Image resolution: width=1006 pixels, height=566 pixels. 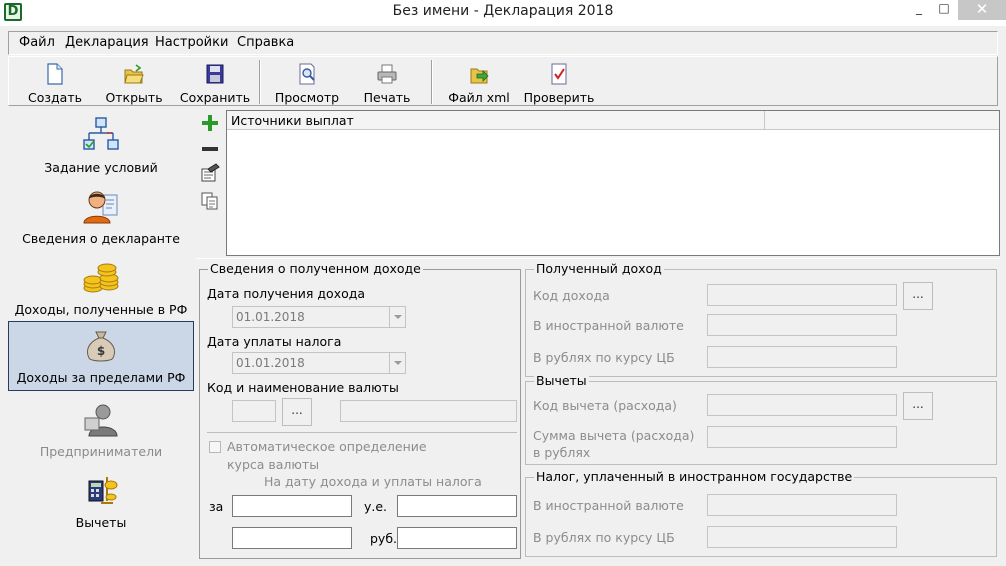 What do you see at coordinates (191, 42) in the screenshot?
I see `menu-settings: Настройки` at bounding box center [191, 42].